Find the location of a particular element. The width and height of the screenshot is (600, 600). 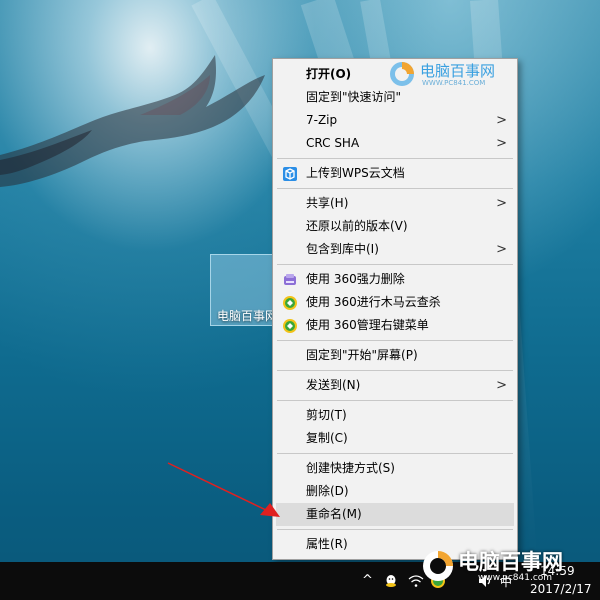

menu-item-delete: 删除(D) is located at coordinates (395, 491).